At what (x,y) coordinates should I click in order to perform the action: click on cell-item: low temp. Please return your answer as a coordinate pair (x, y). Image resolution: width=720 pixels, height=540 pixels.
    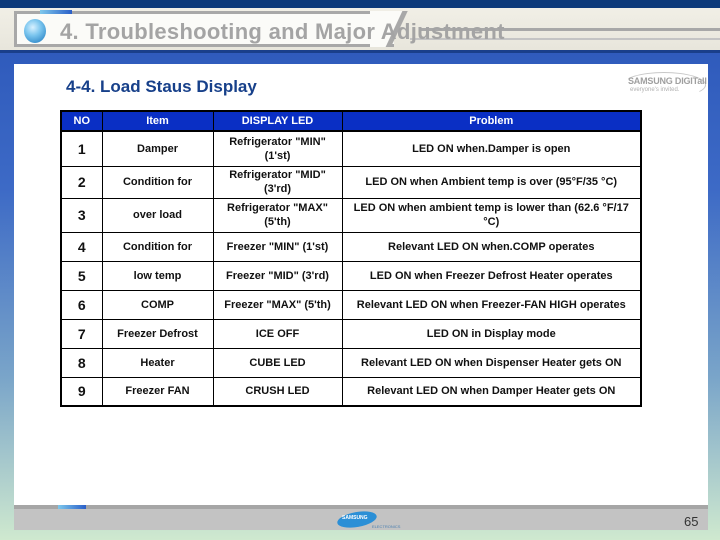
    Looking at the image, I should click on (157, 275).